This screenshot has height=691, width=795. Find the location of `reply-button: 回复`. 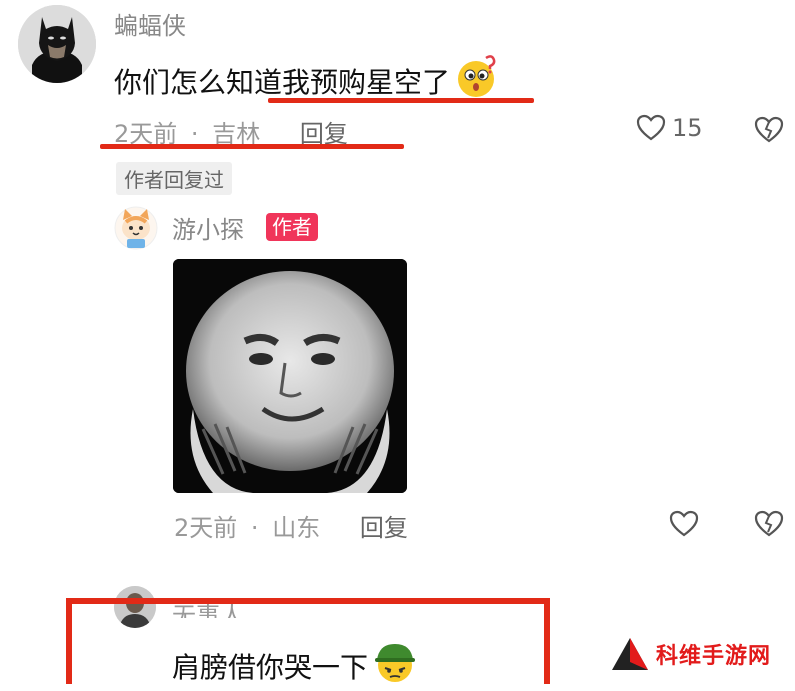

reply-button: 回复 is located at coordinates (384, 528).